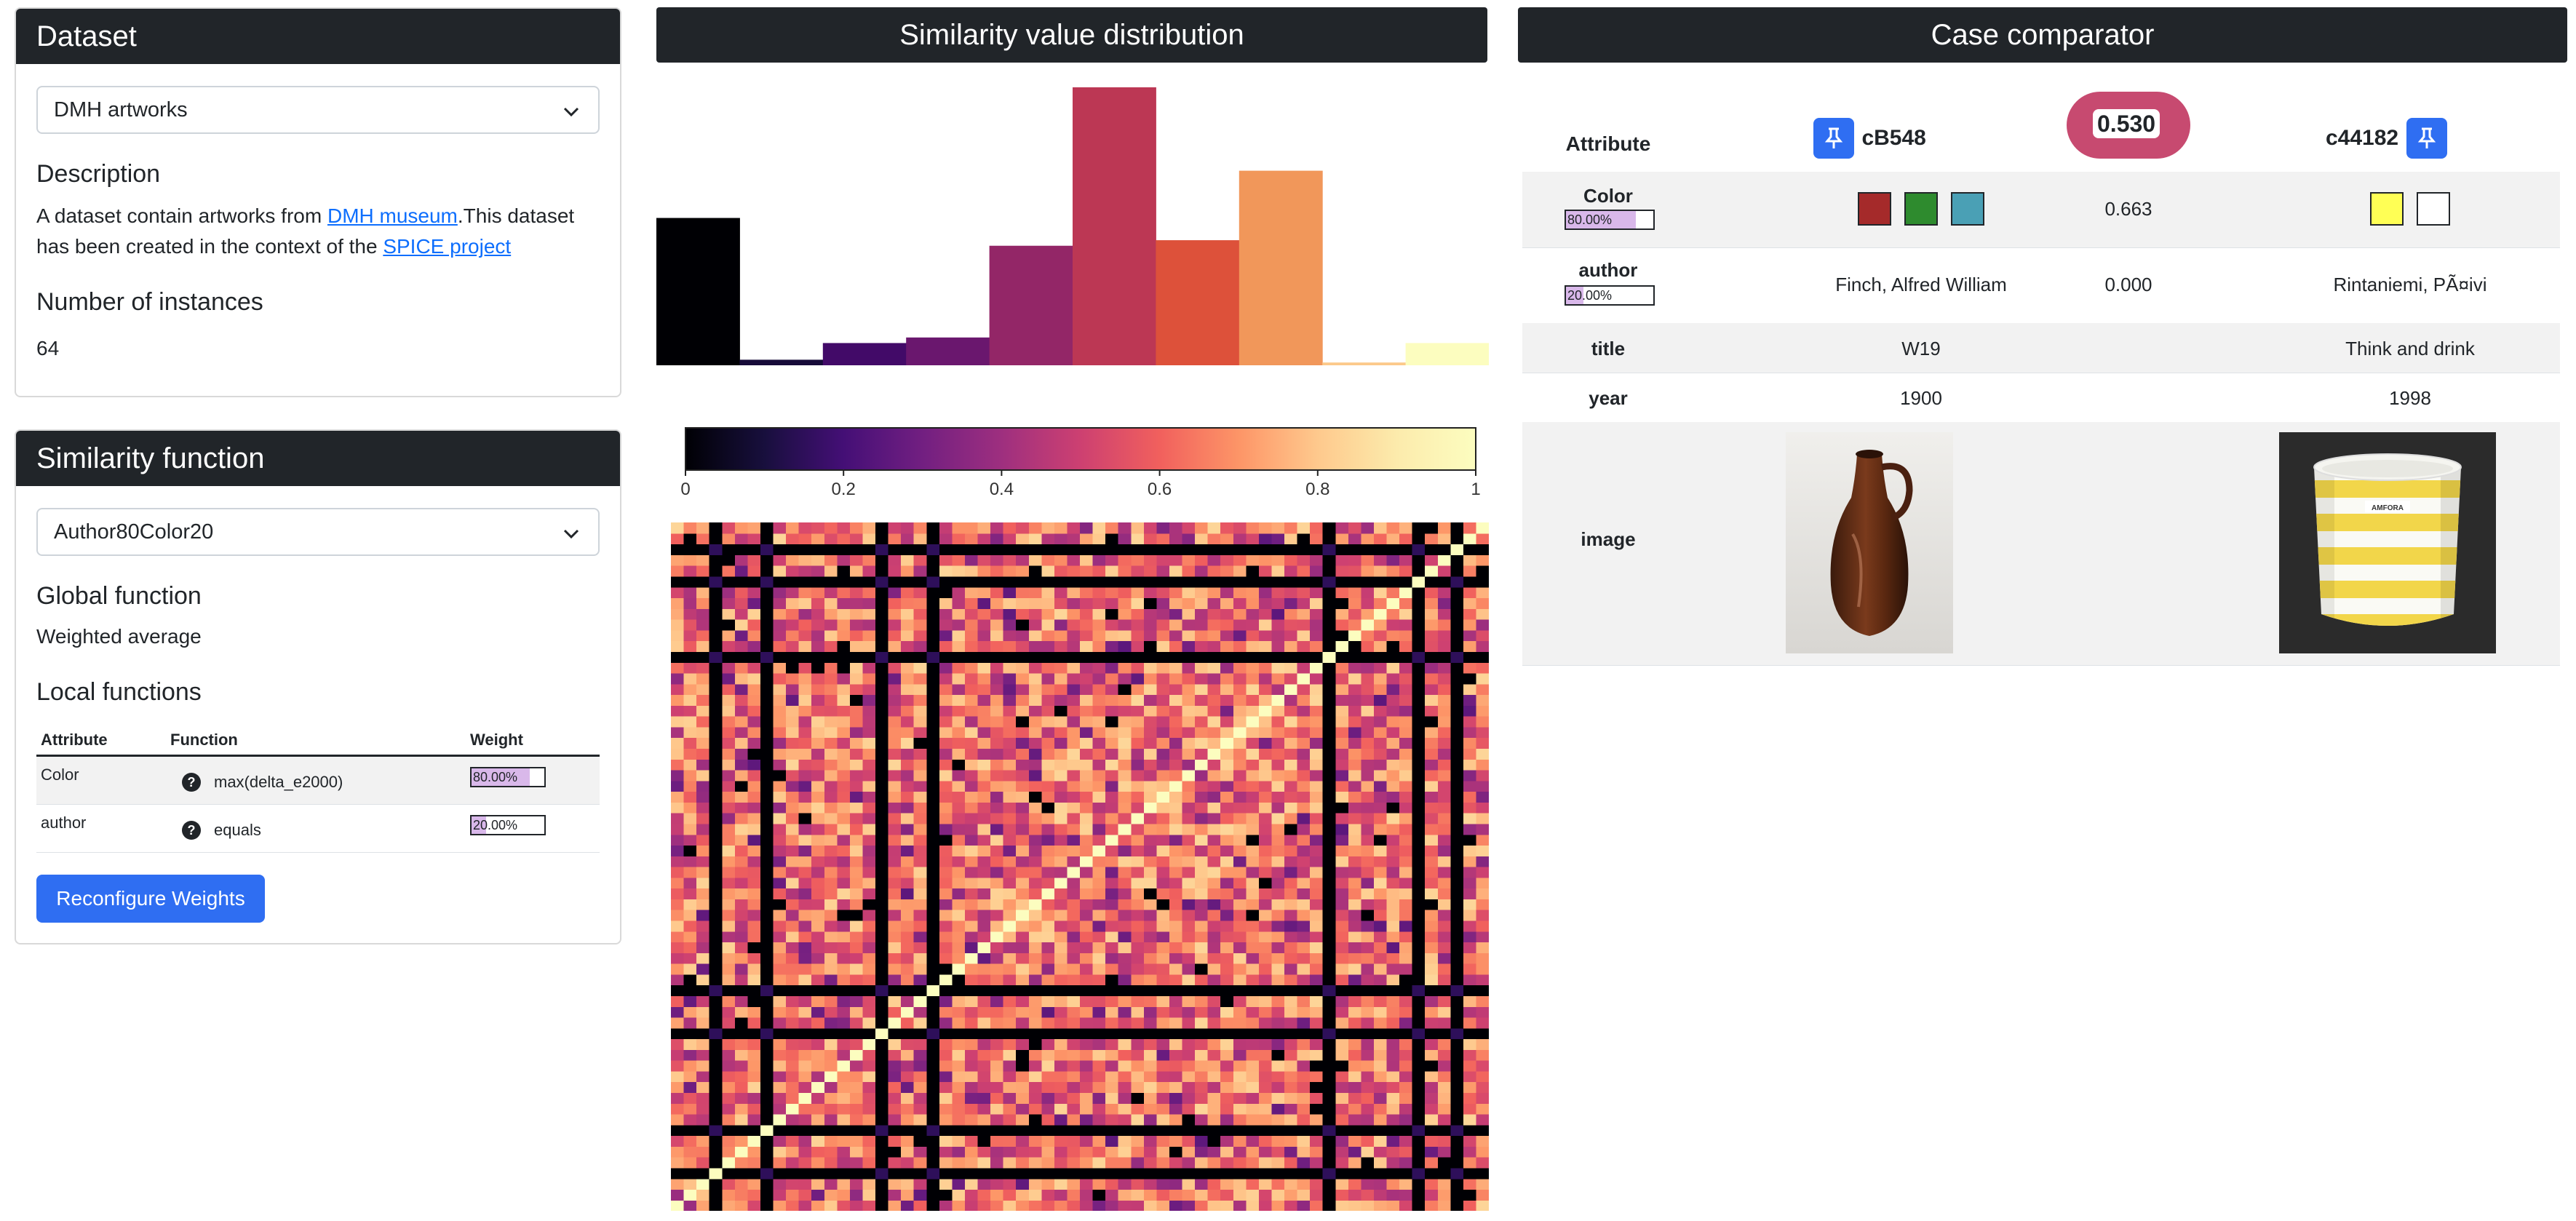 The width and height of the screenshot is (2576, 1221). What do you see at coordinates (318, 532) in the screenshot?
I see `similarity-select: Author80Color20` at bounding box center [318, 532].